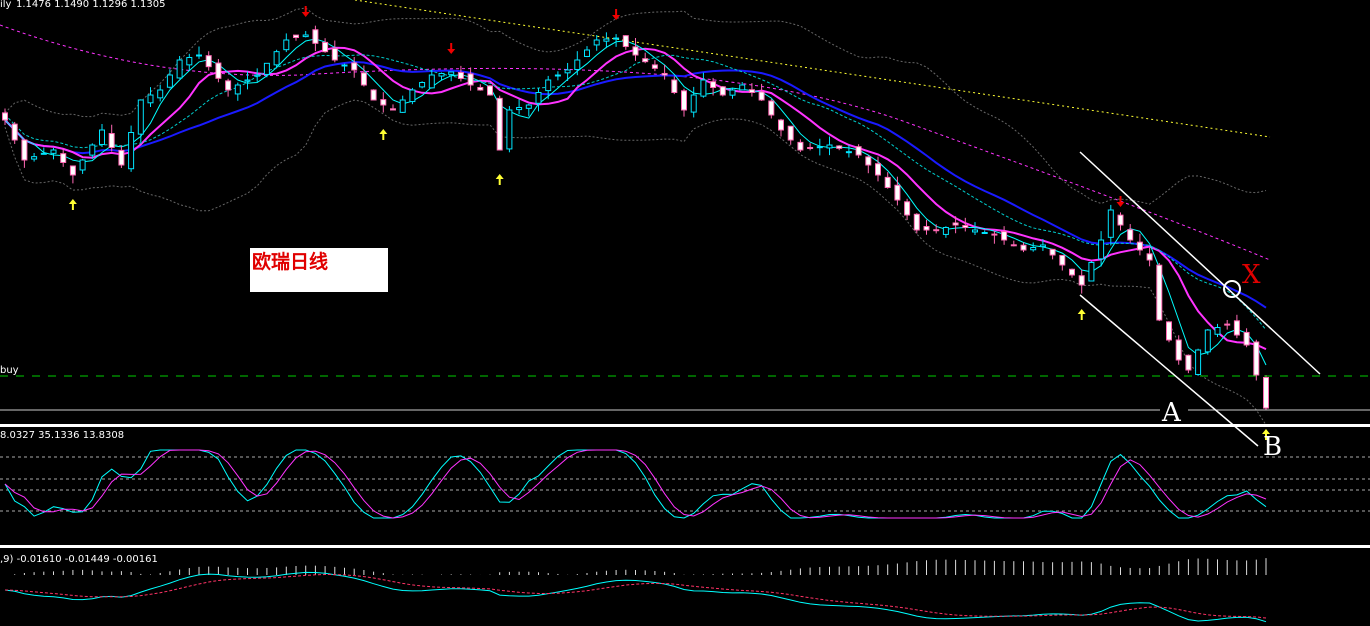  Describe the element at coordinates (635, 597) in the screenshot. I see `macd-line` at that location.